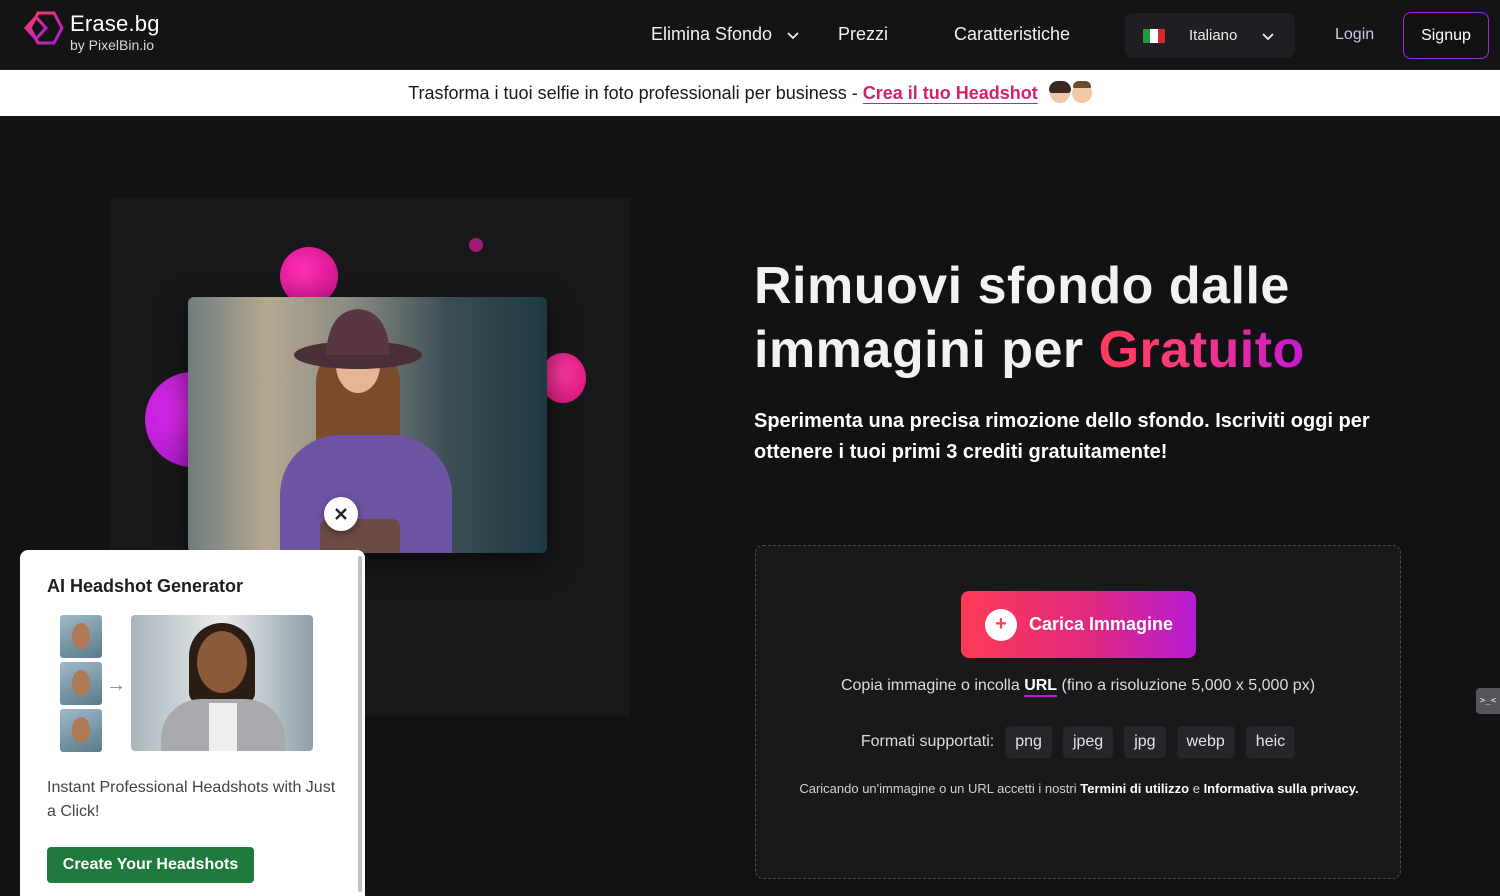 This screenshot has height=896, width=1500. What do you see at coordinates (116, 685) in the screenshot?
I see `arrow-right-icon: →` at bounding box center [116, 685].